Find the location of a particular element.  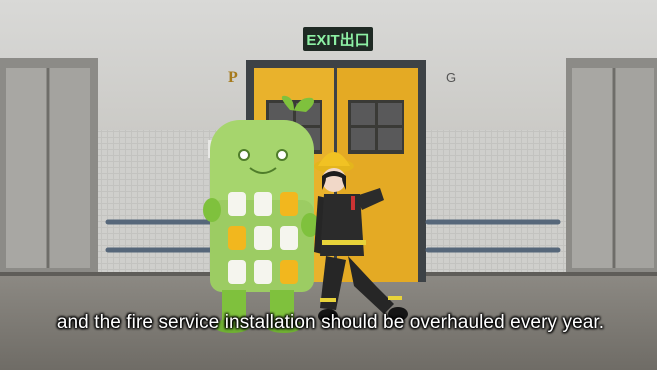

exit-sign-text: EXIT出口 is located at coordinates (337, 40).